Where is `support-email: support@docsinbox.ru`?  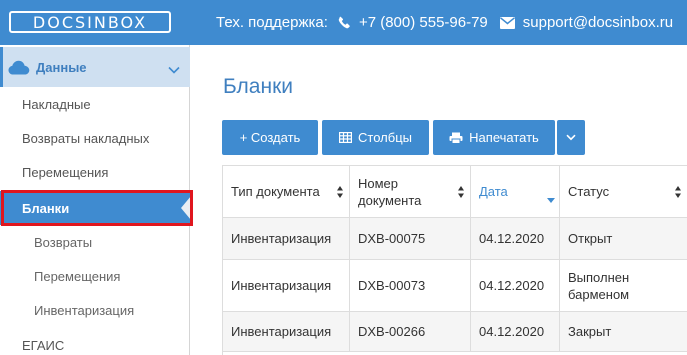 support-email: support@docsinbox.ru is located at coordinates (598, 22).